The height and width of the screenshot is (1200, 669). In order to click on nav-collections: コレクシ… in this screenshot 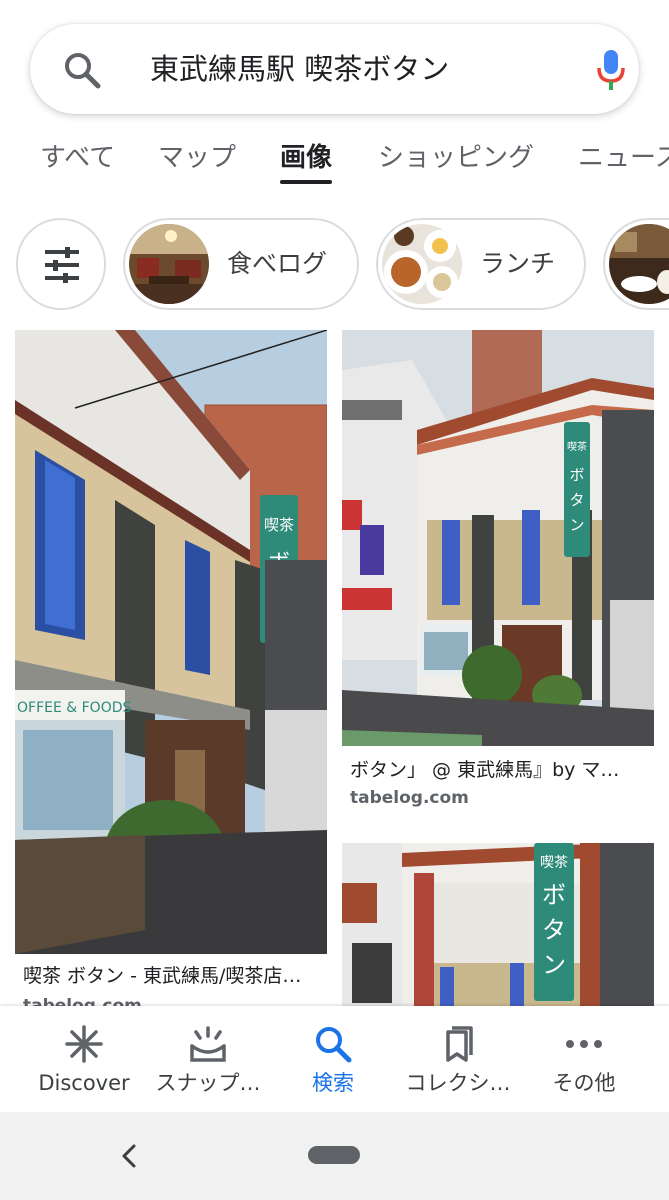, I will do `click(458, 1059)`.